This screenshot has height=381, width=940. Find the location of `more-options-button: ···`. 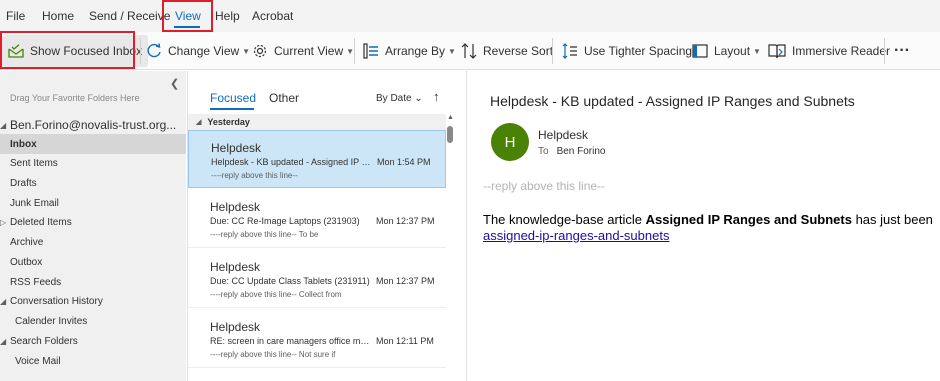

more-options-button: ··· is located at coordinates (902, 51).